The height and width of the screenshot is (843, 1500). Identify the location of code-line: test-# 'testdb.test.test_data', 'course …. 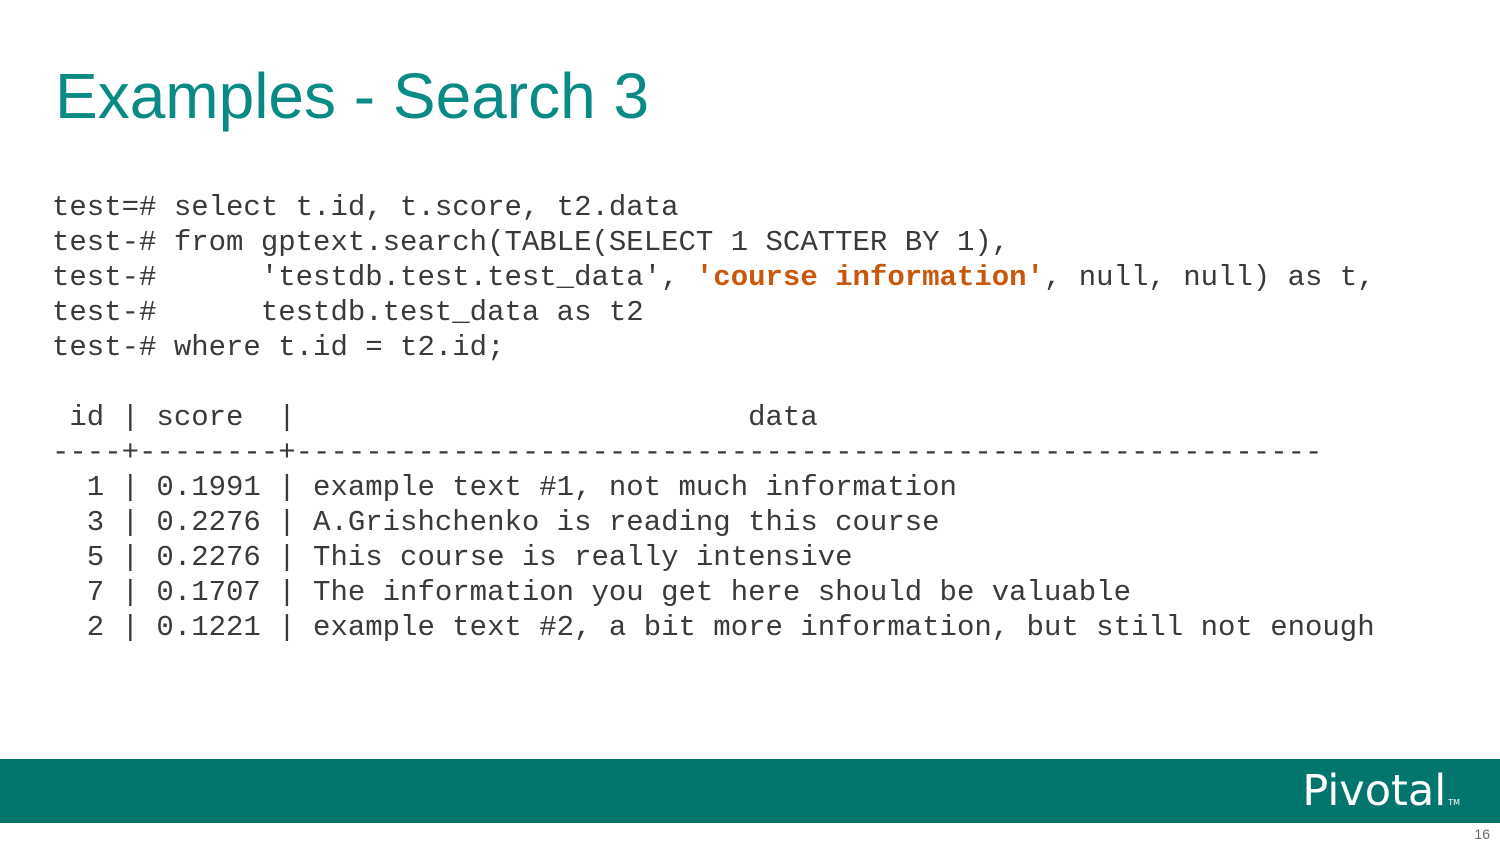
(713, 277).